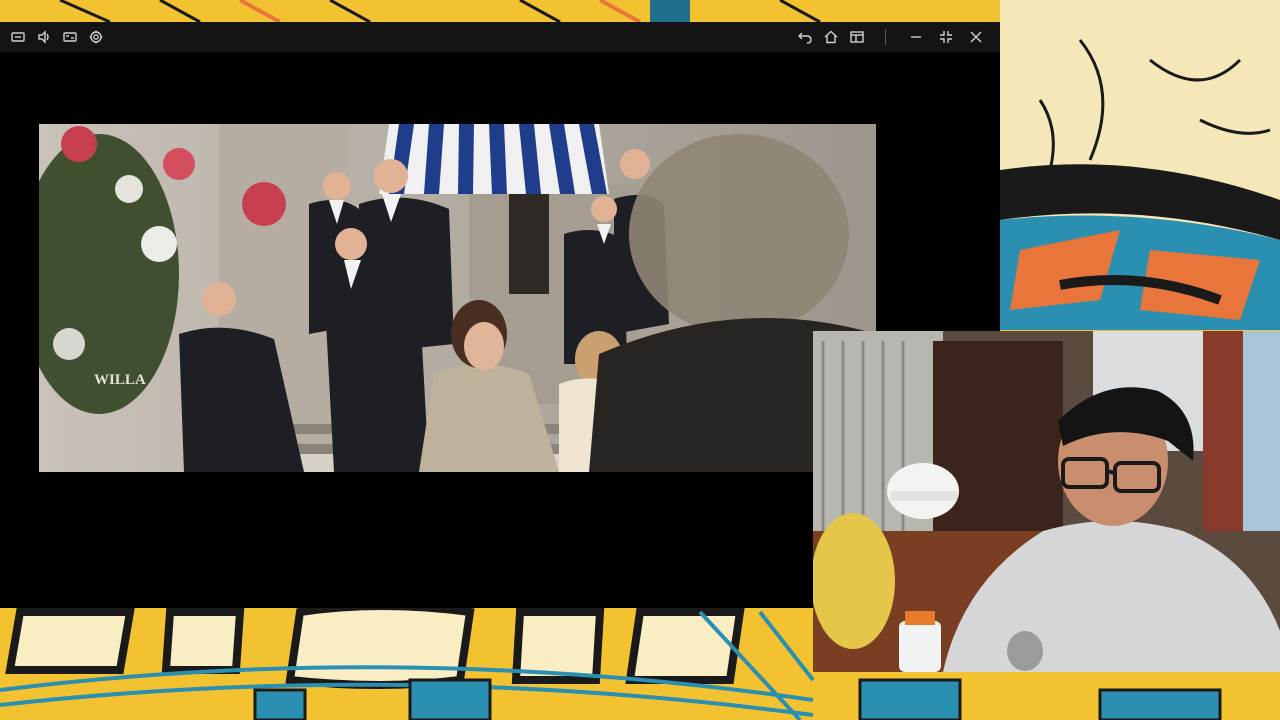 Image resolution: width=1280 pixels, height=720 pixels. I want to click on volume-button, so click(44, 37).